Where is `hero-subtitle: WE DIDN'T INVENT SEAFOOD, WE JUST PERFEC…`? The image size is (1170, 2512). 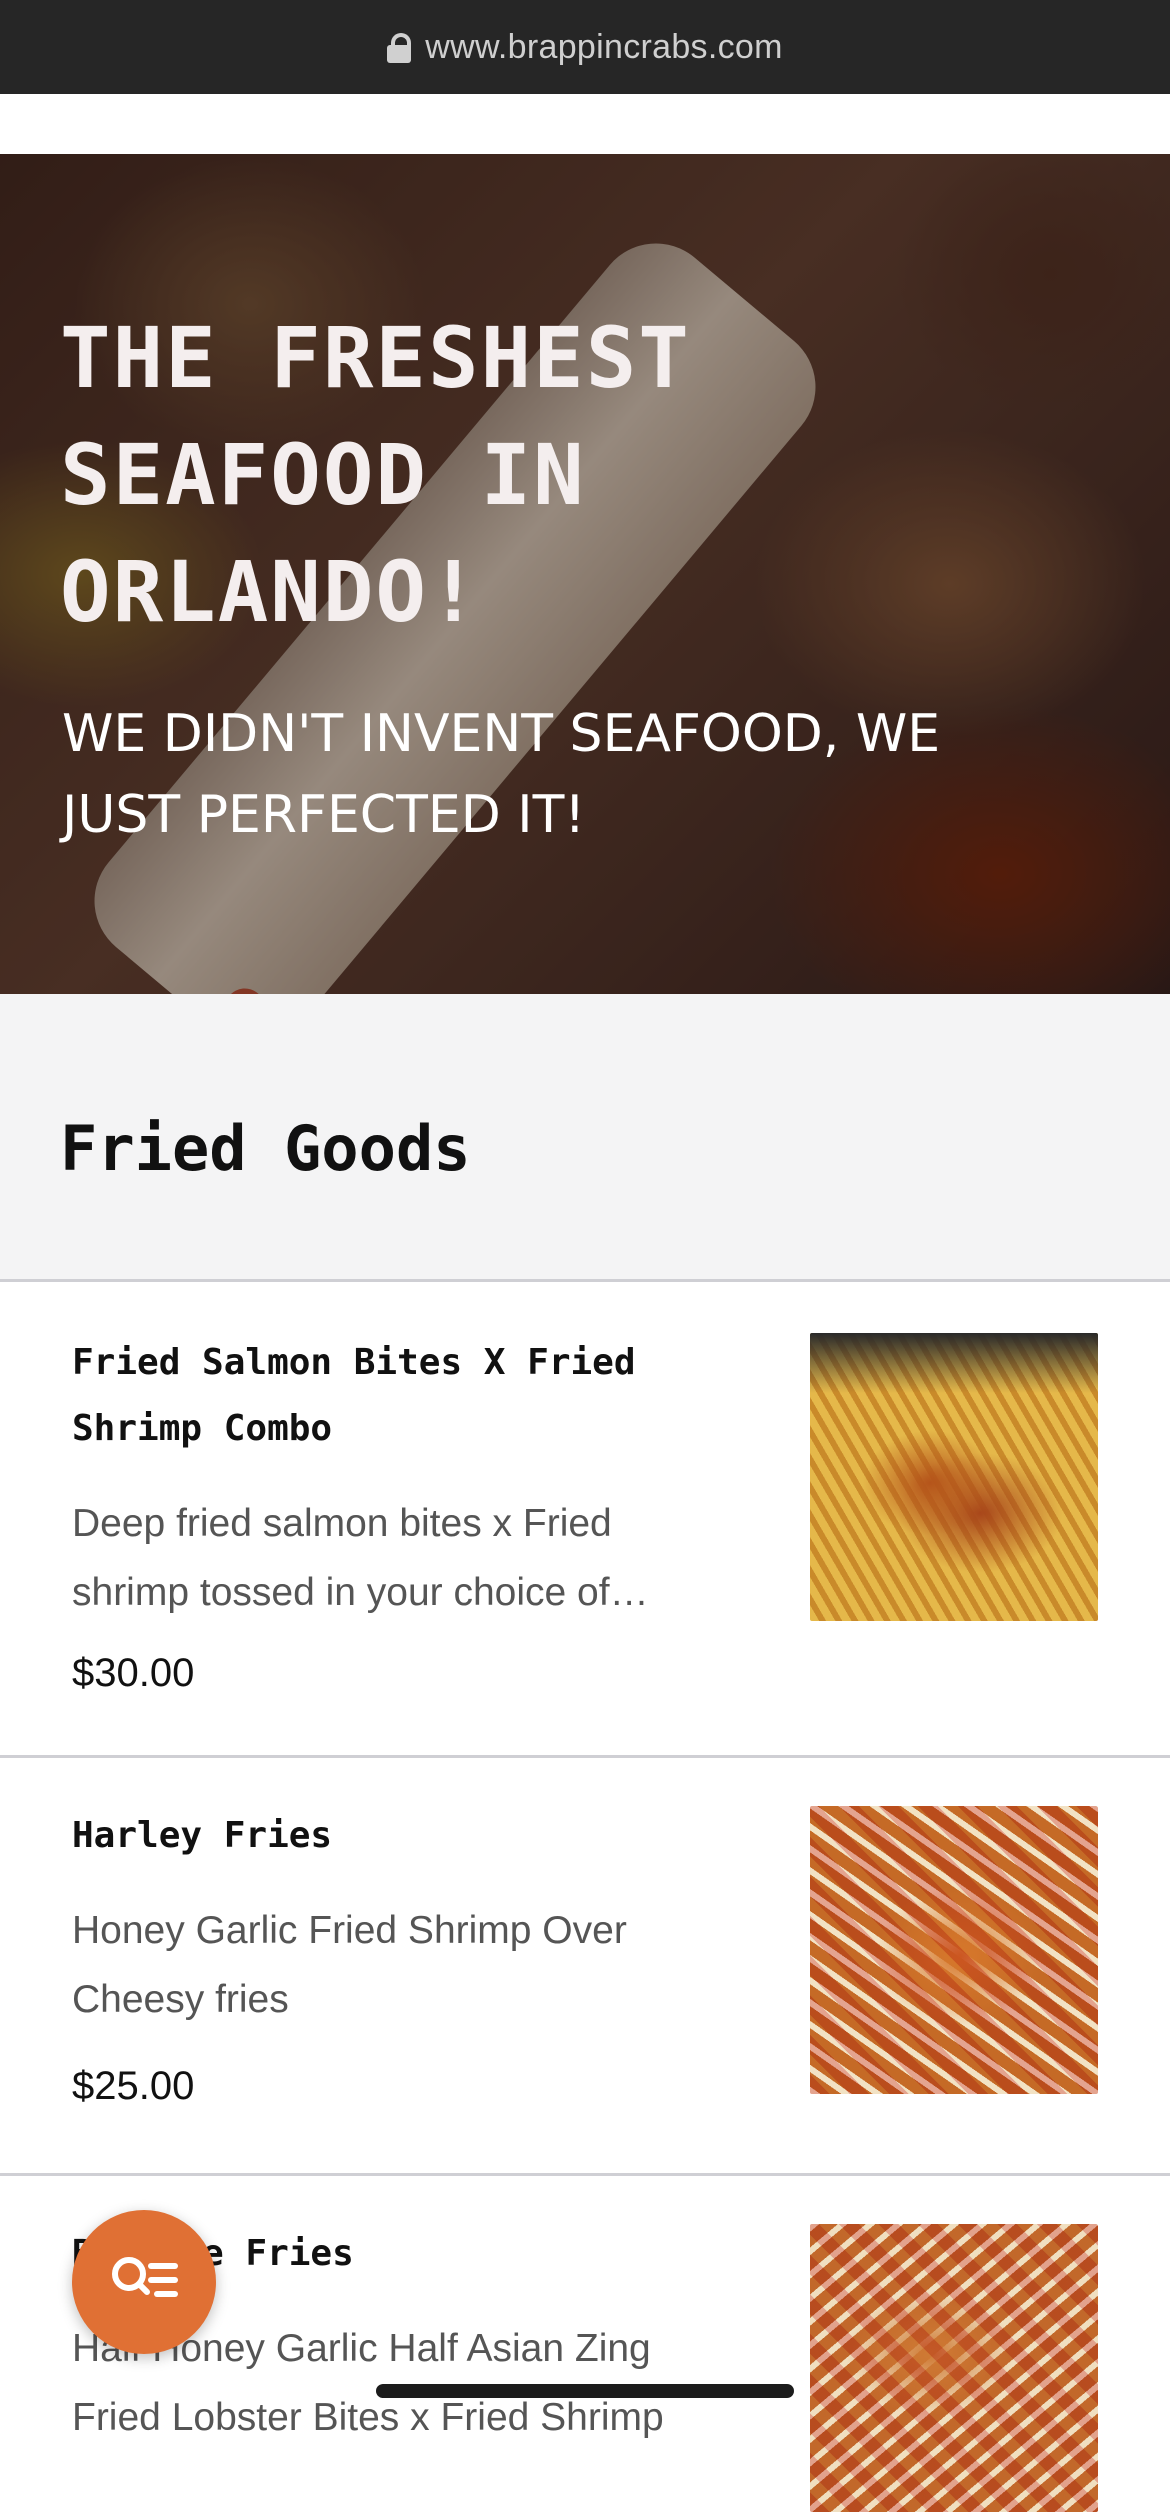 hero-subtitle: WE DIDN'T INVENT SEAFOOD, WE JUST PERFEC… is located at coordinates (501, 774).